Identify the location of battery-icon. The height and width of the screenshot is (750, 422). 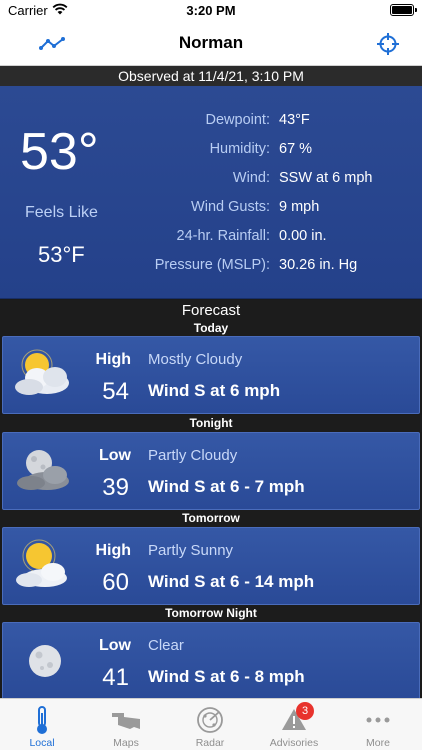
(403, 10).